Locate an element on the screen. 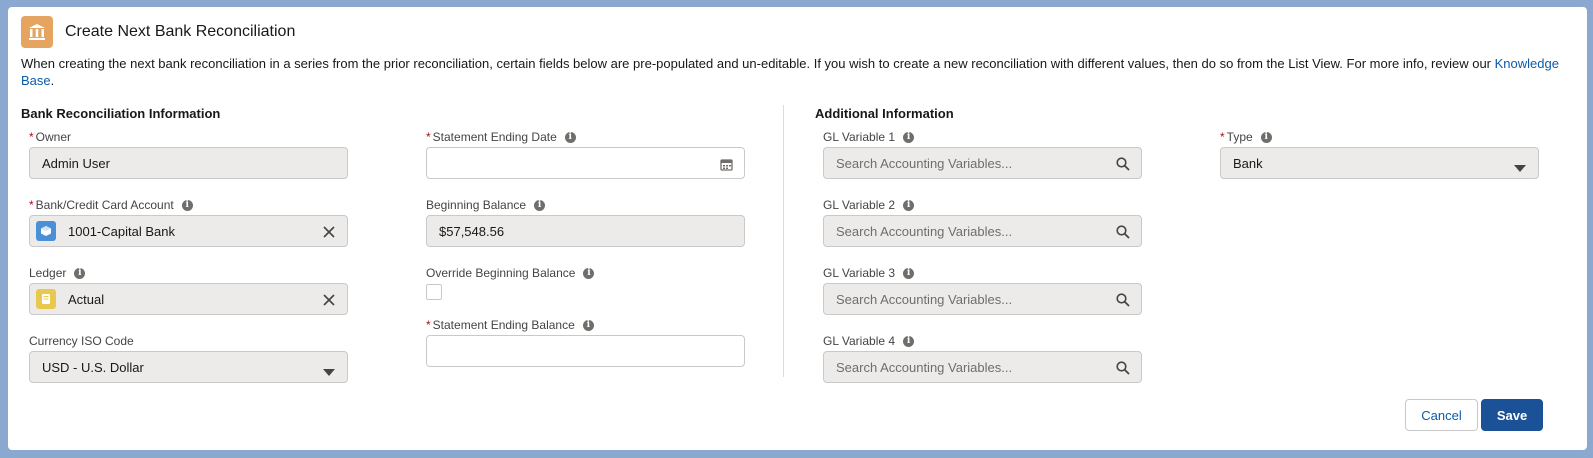 Image resolution: width=1593 pixels, height=458 pixels. type-label: Type is located at coordinates (1239, 137).